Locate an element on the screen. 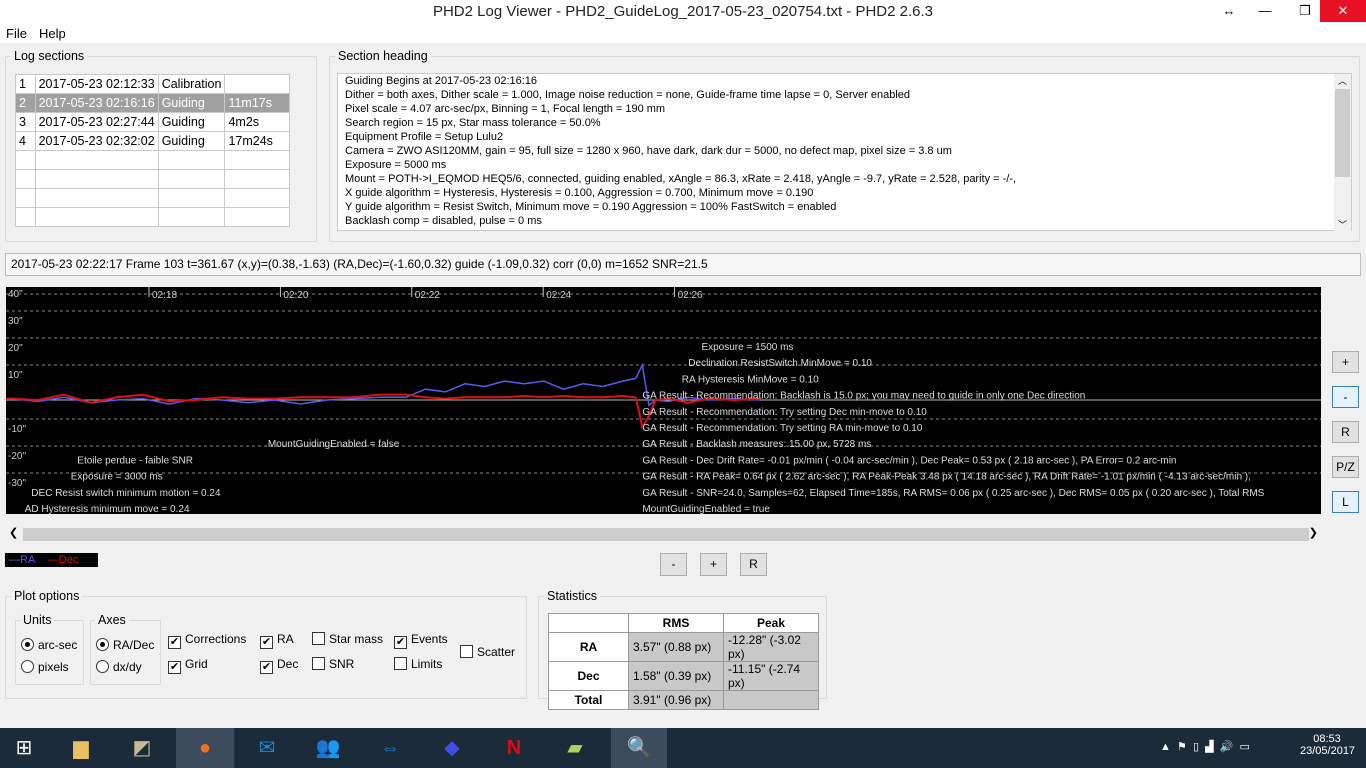 This screenshot has height=768, width=1366. heading-scrollbar: ︿ ﹀ is located at coordinates (1342, 152).